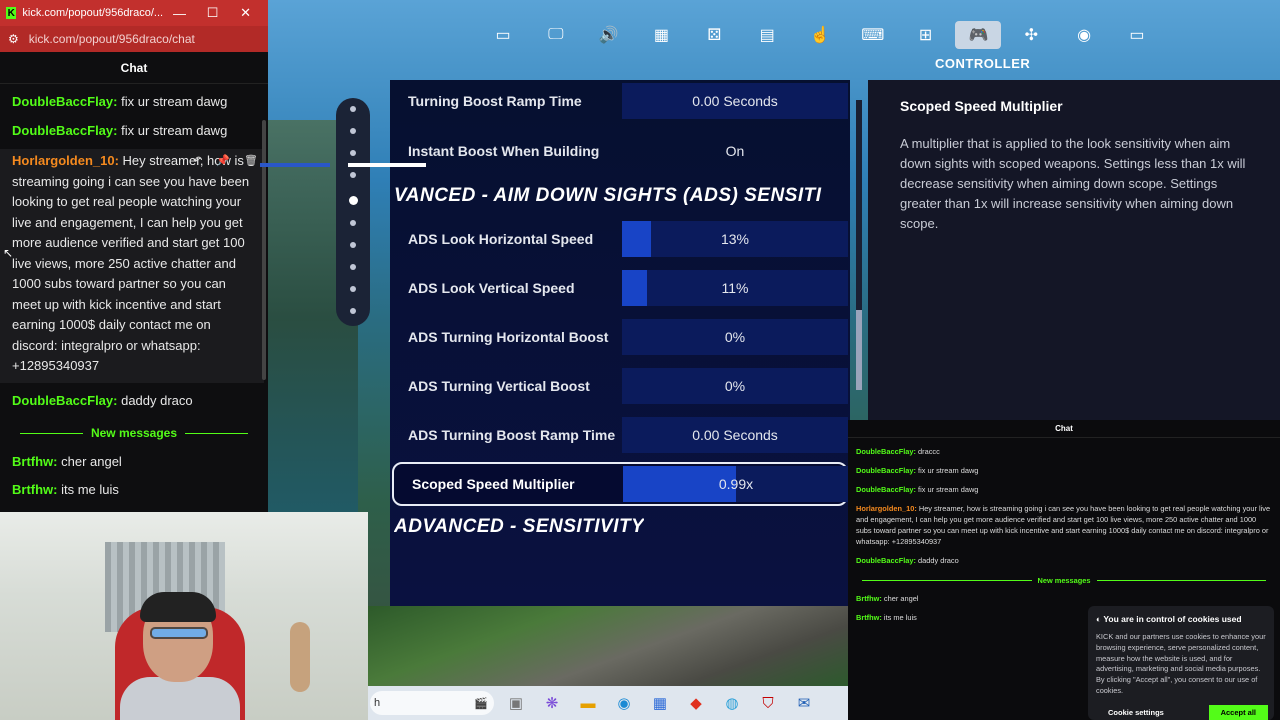 The height and width of the screenshot is (720, 1280). What do you see at coordinates (620, 435) in the screenshot?
I see `setting-row: ADS Turning Boost Ramp Time 0.00 Seconds` at bounding box center [620, 435].